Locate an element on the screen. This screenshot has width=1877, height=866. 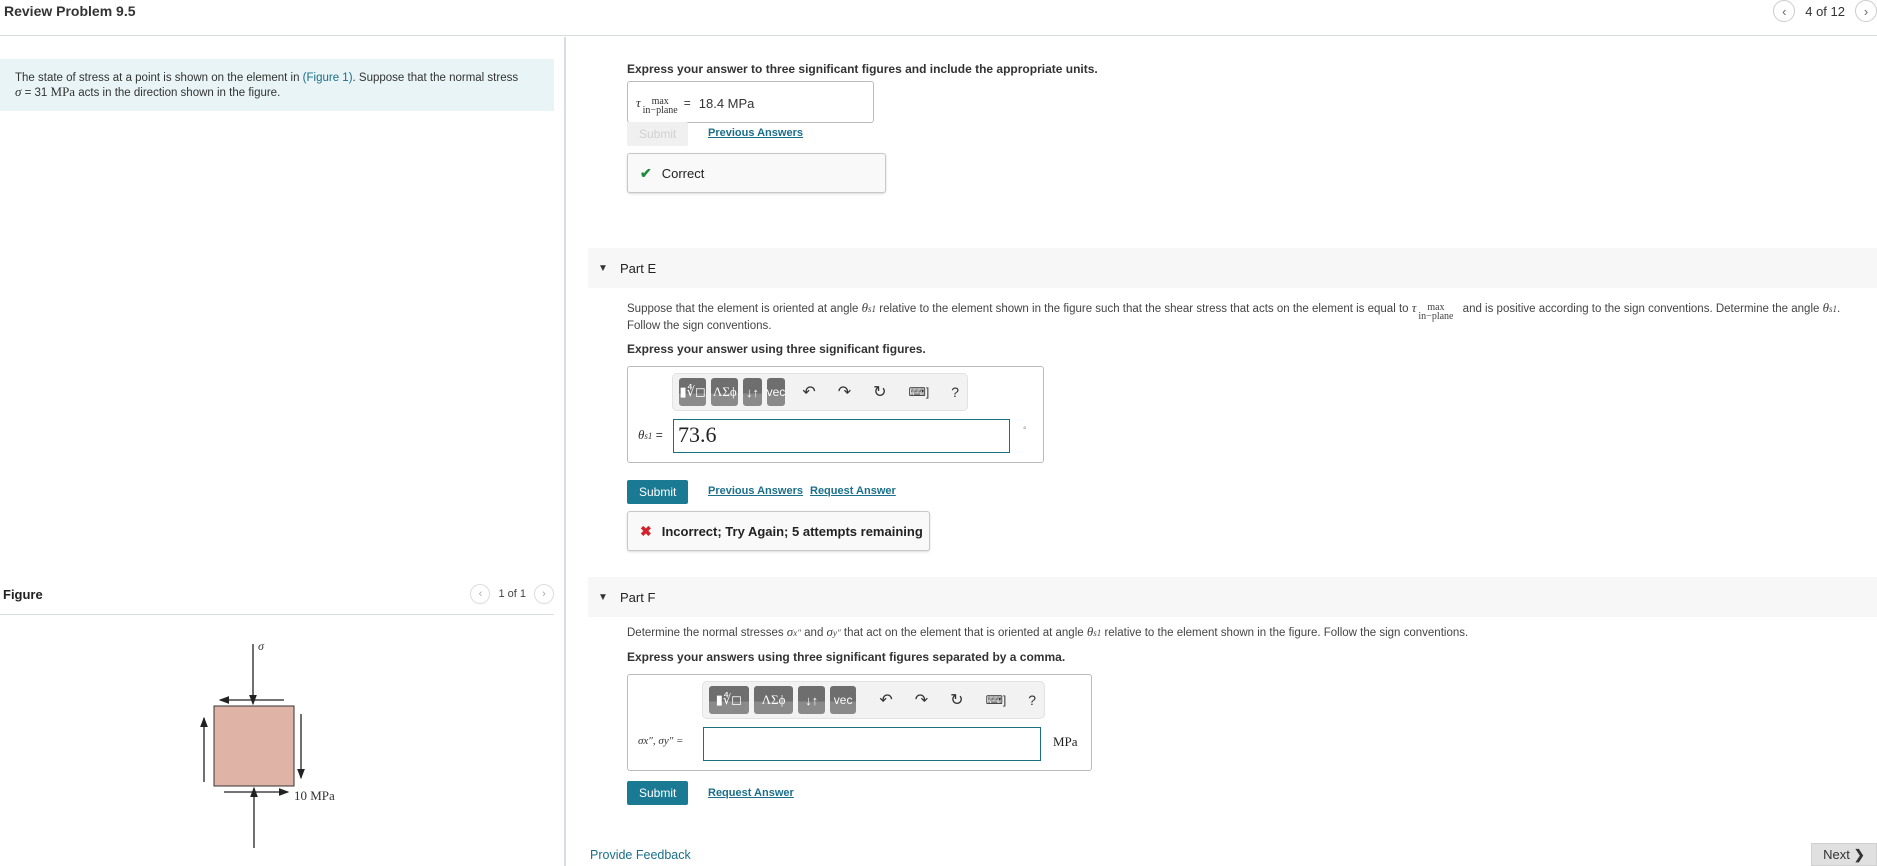
figure-label: Figure is located at coordinates (23, 594).